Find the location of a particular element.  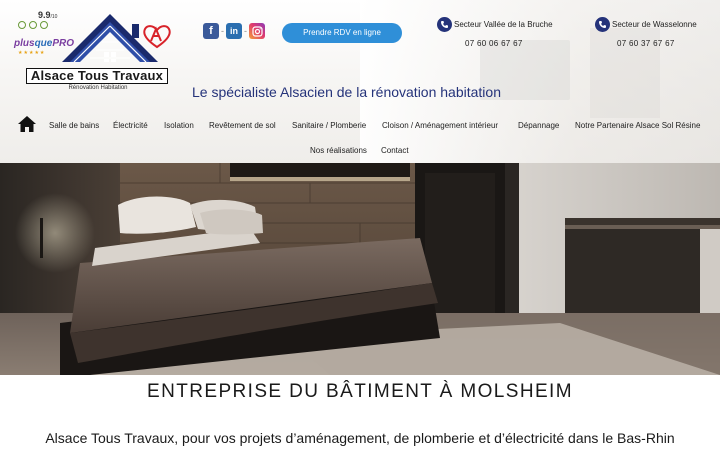

social-links: f - in - is located at coordinates (234, 31).